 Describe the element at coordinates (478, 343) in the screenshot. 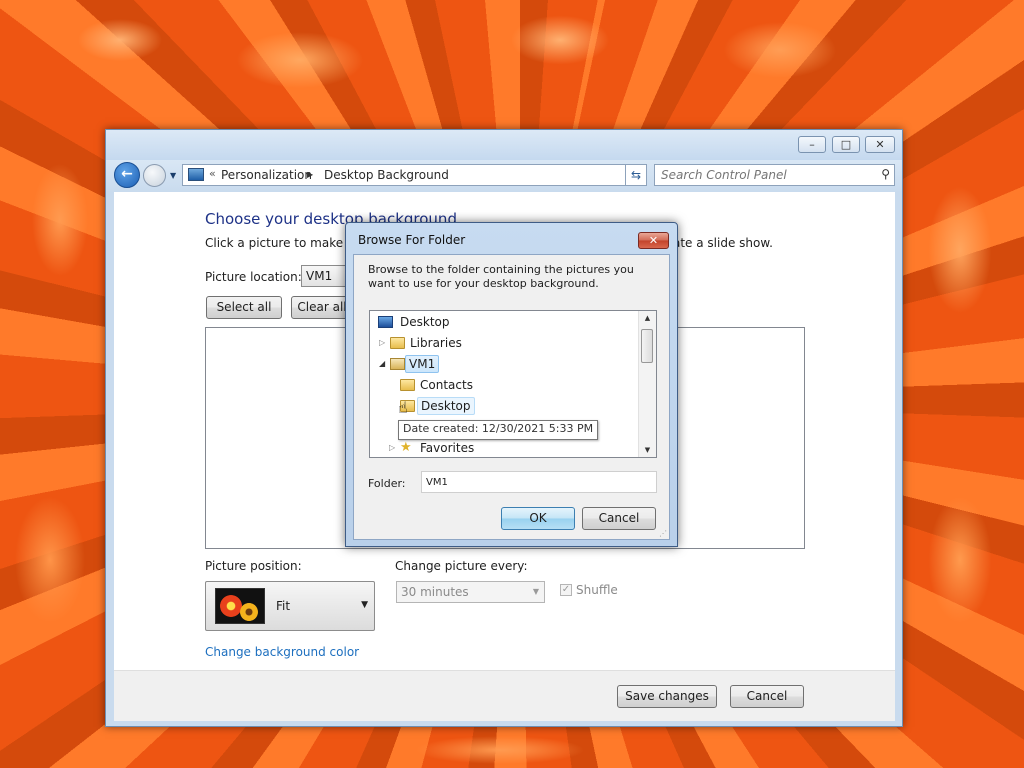

I see `tree-item-libraries: ▷ Libraries` at that location.